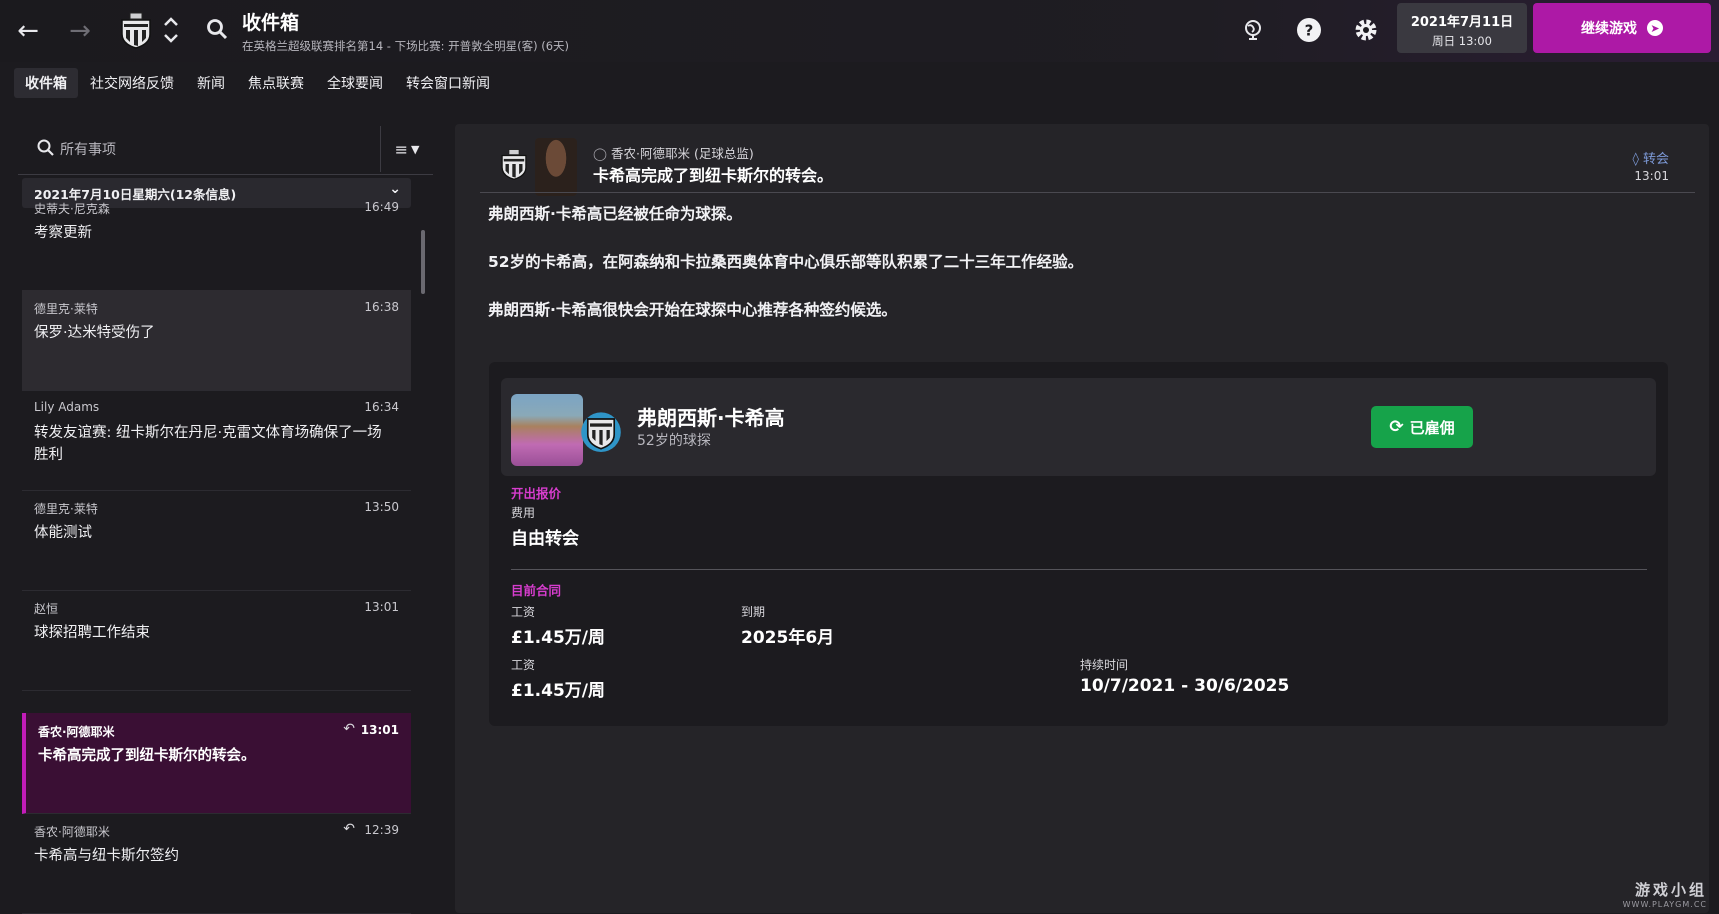  What do you see at coordinates (63, 533) in the screenshot?
I see `message-subject: 体能测试` at bounding box center [63, 533].